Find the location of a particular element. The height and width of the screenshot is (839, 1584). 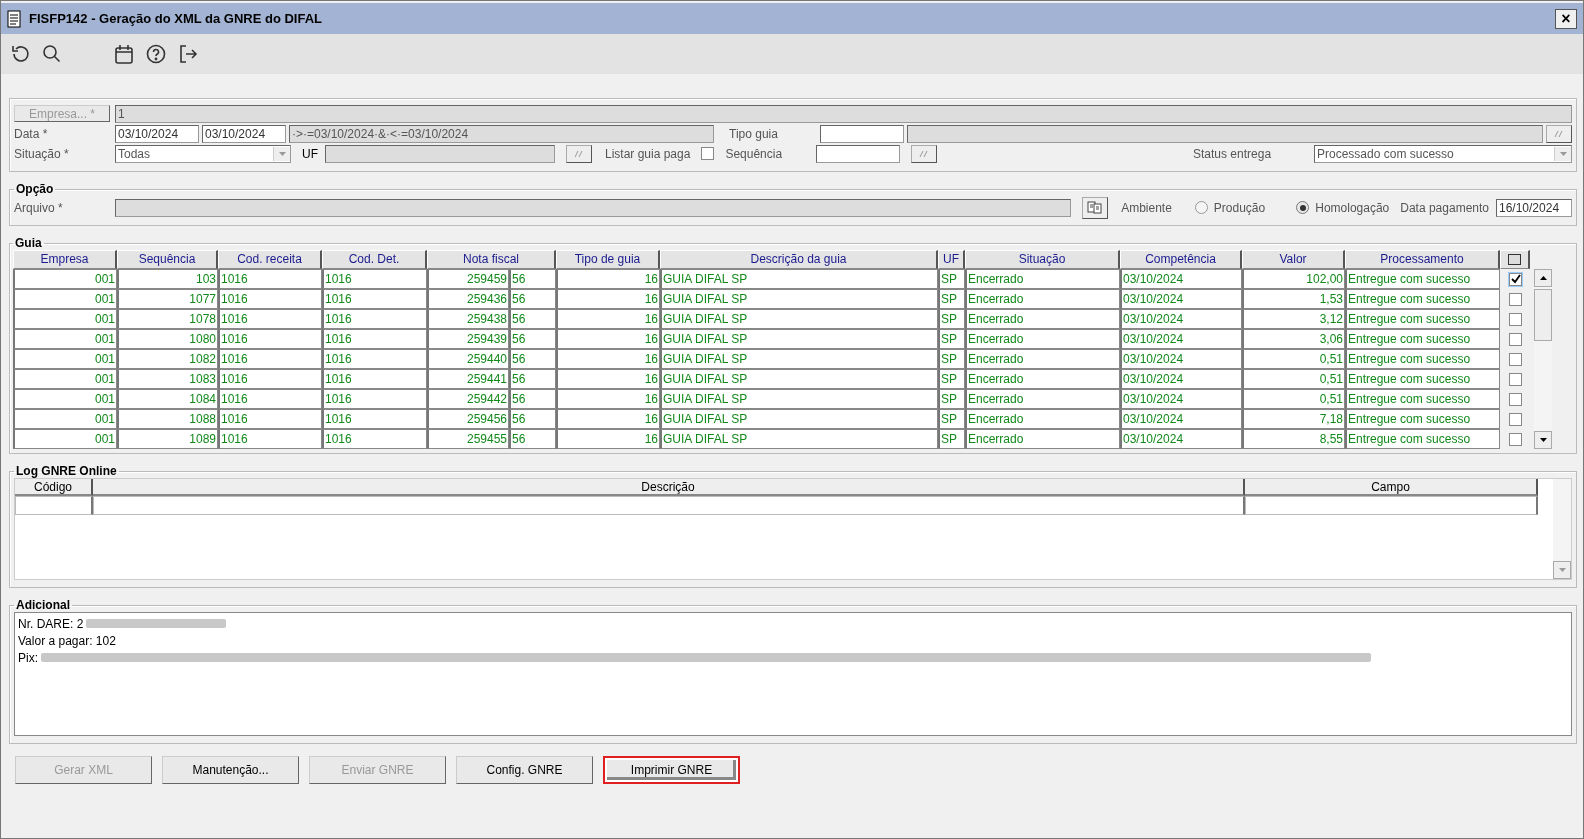

lookup-icon is located at coordinates (1559, 133).